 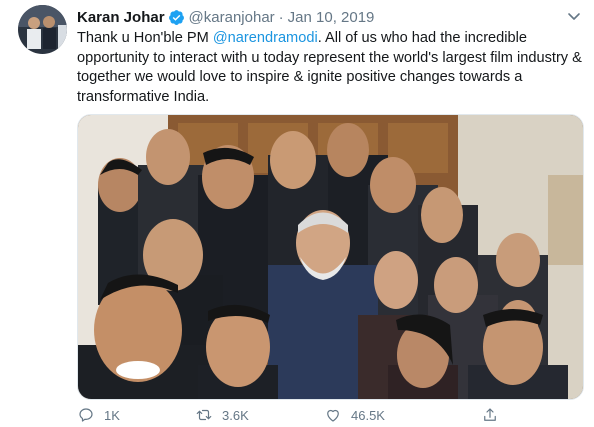 I want to click on tweet-header: Karan Johar @karanjohar · Jan 10, 2019, so click(x=225, y=17).